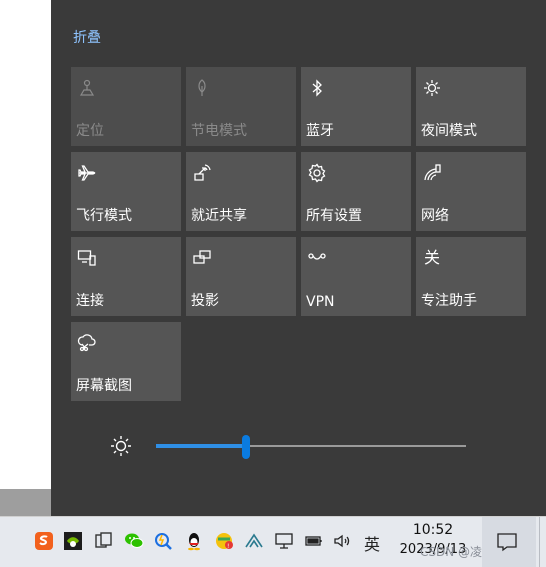  What do you see at coordinates (126, 191) in the screenshot?
I see `tile-airplane-mode: 飞行模式` at bounding box center [126, 191].